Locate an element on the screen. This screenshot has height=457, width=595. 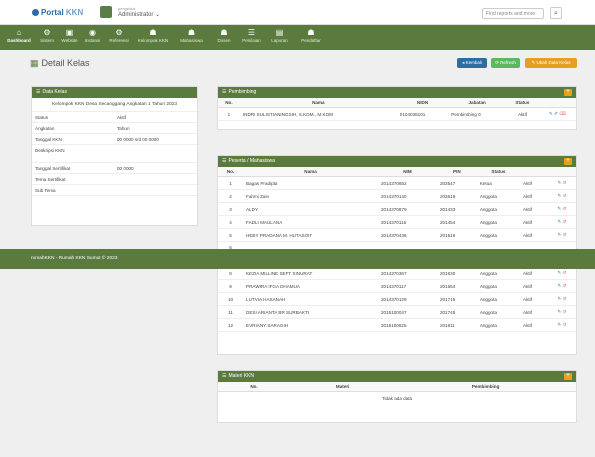
cell-nama: ALDY is located at coordinates (310, 209).